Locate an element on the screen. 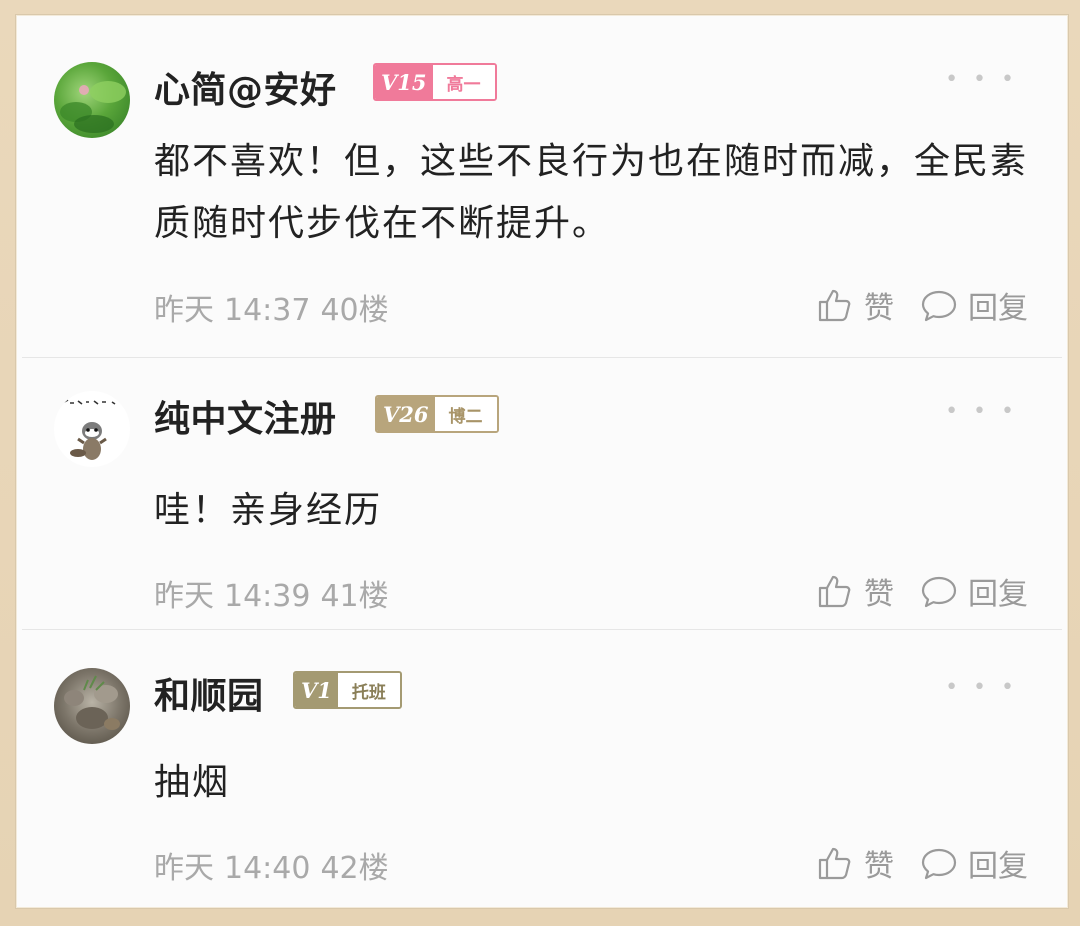  comment-floor: 40楼 is located at coordinates (354, 310).